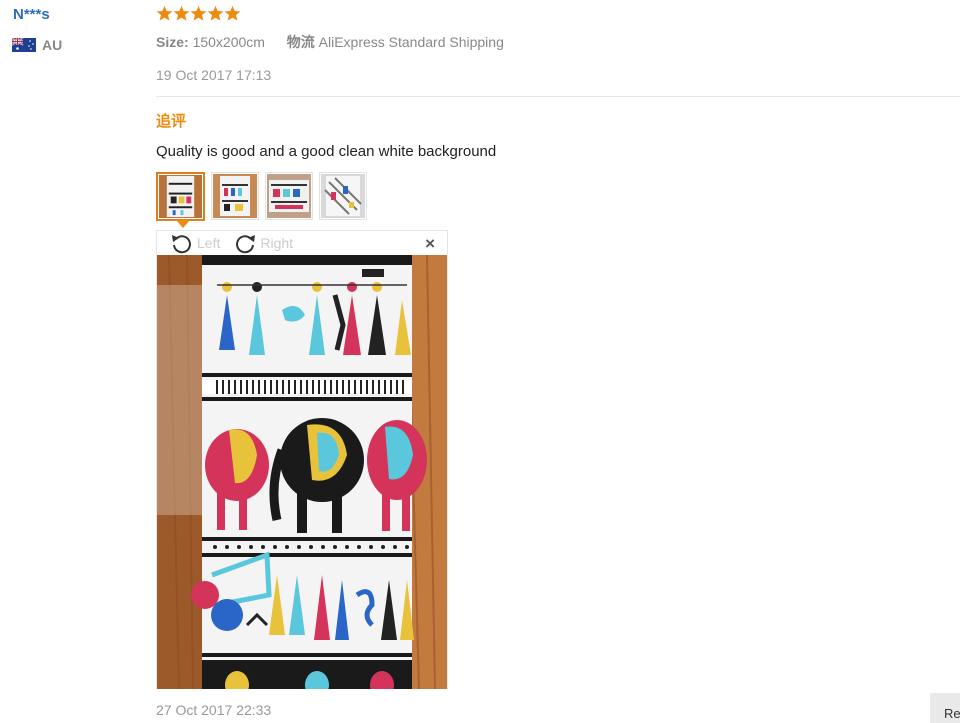  What do you see at coordinates (194, 243) in the screenshot?
I see `rotate-left-button: Left` at bounding box center [194, 243].